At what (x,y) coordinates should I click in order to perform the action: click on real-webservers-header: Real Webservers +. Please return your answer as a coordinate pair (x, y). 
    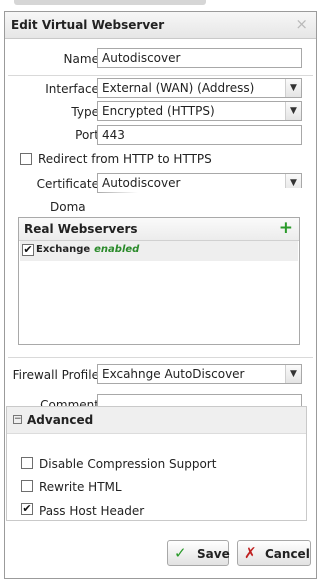
    Looking at the image, I should click on (159, 229).